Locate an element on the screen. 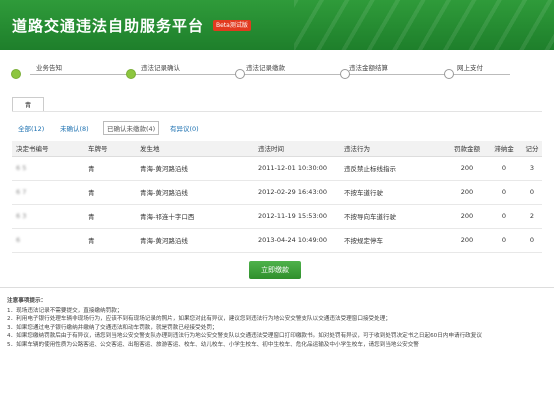  cell-time: 2011-12-01 10:30:00 is located at coordinates (297, 168).